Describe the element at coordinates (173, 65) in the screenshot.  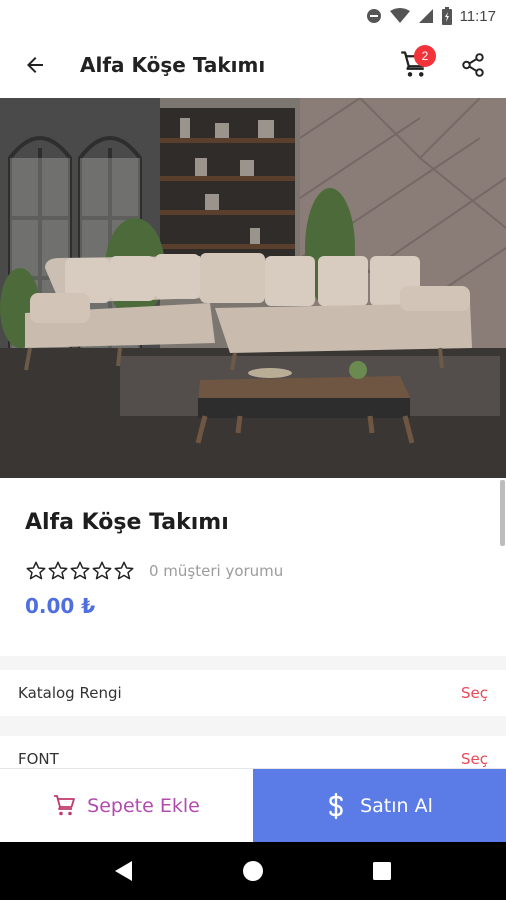
I see `page-title: Alfa Köşe Takımı` at that location.